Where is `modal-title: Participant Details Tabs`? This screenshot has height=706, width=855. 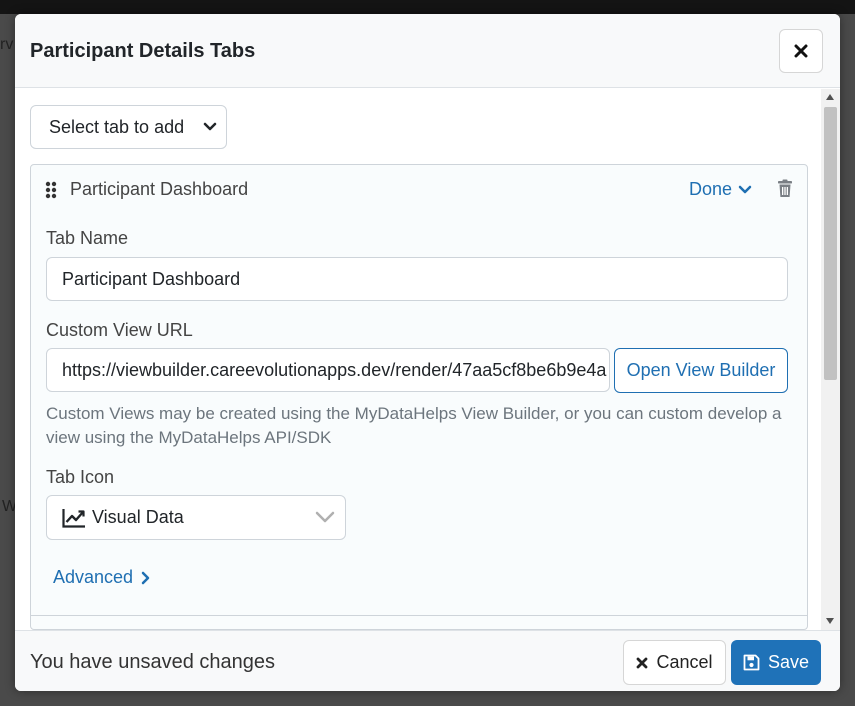 modal-title: Participant Details Tabs is located at coordinates (143, 51).